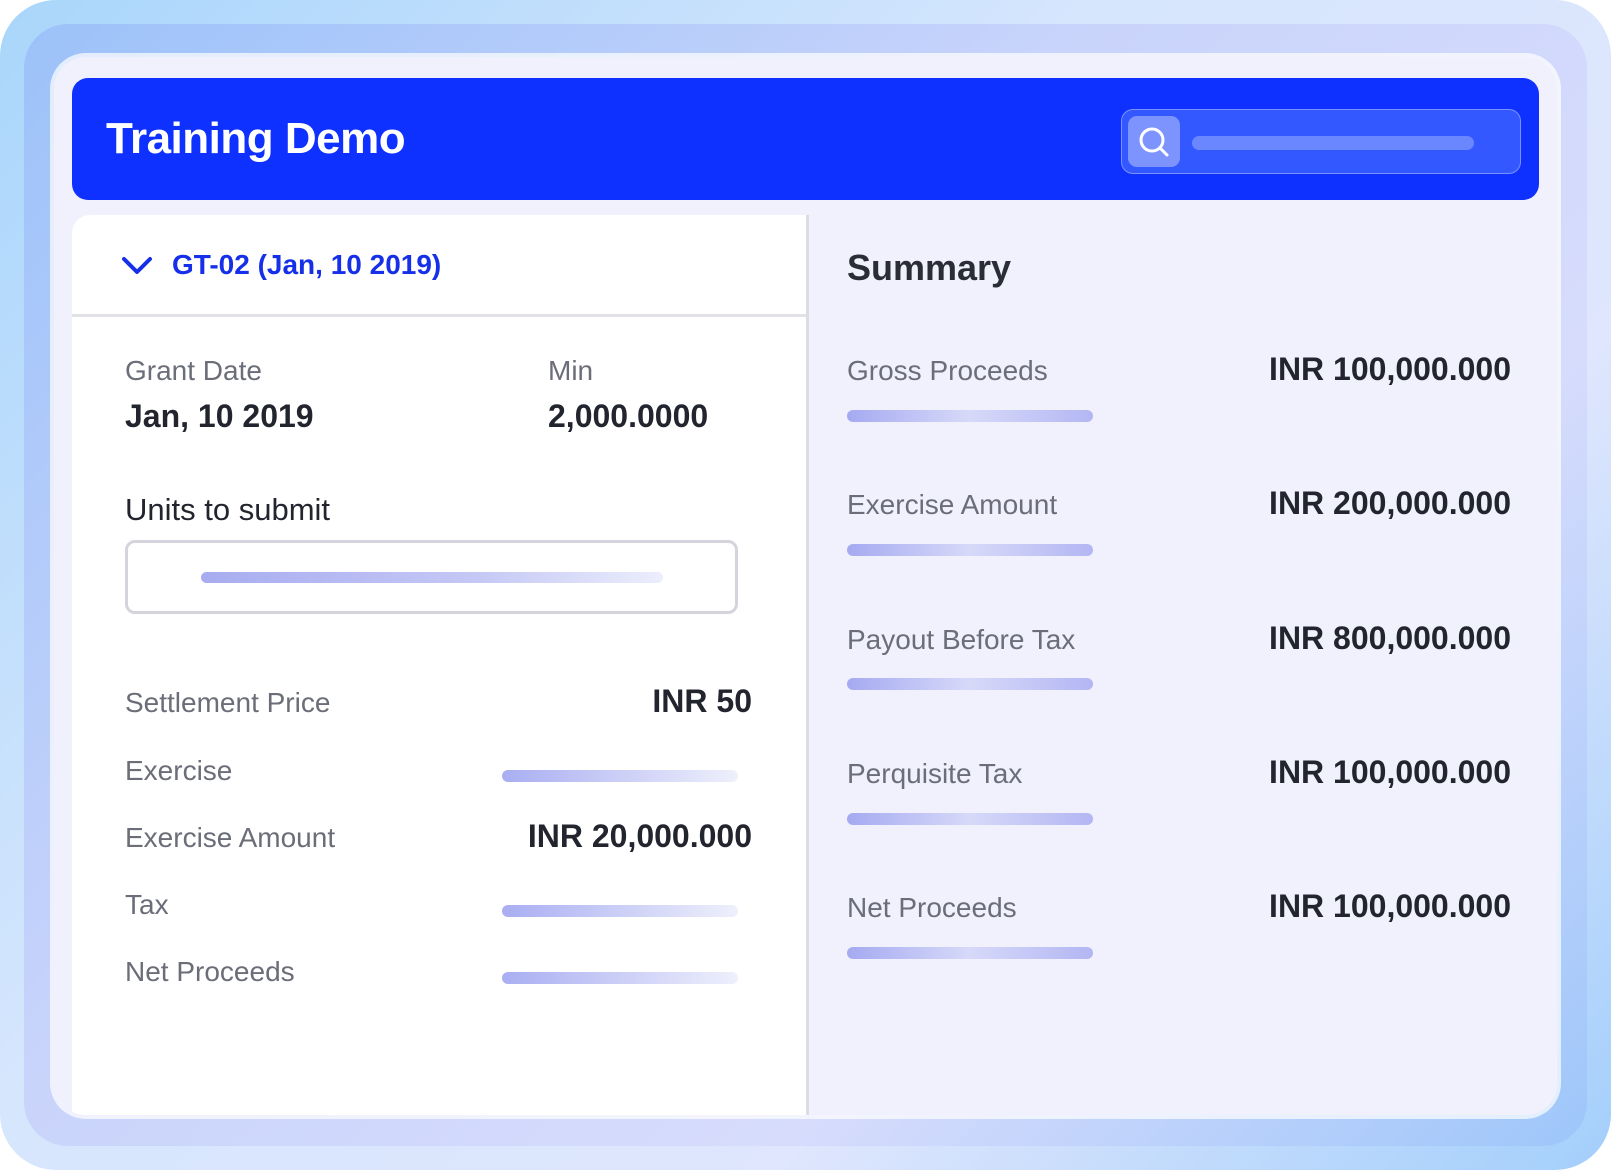  I want to click on settlement-price-value: INR 50, so click(702, 701).